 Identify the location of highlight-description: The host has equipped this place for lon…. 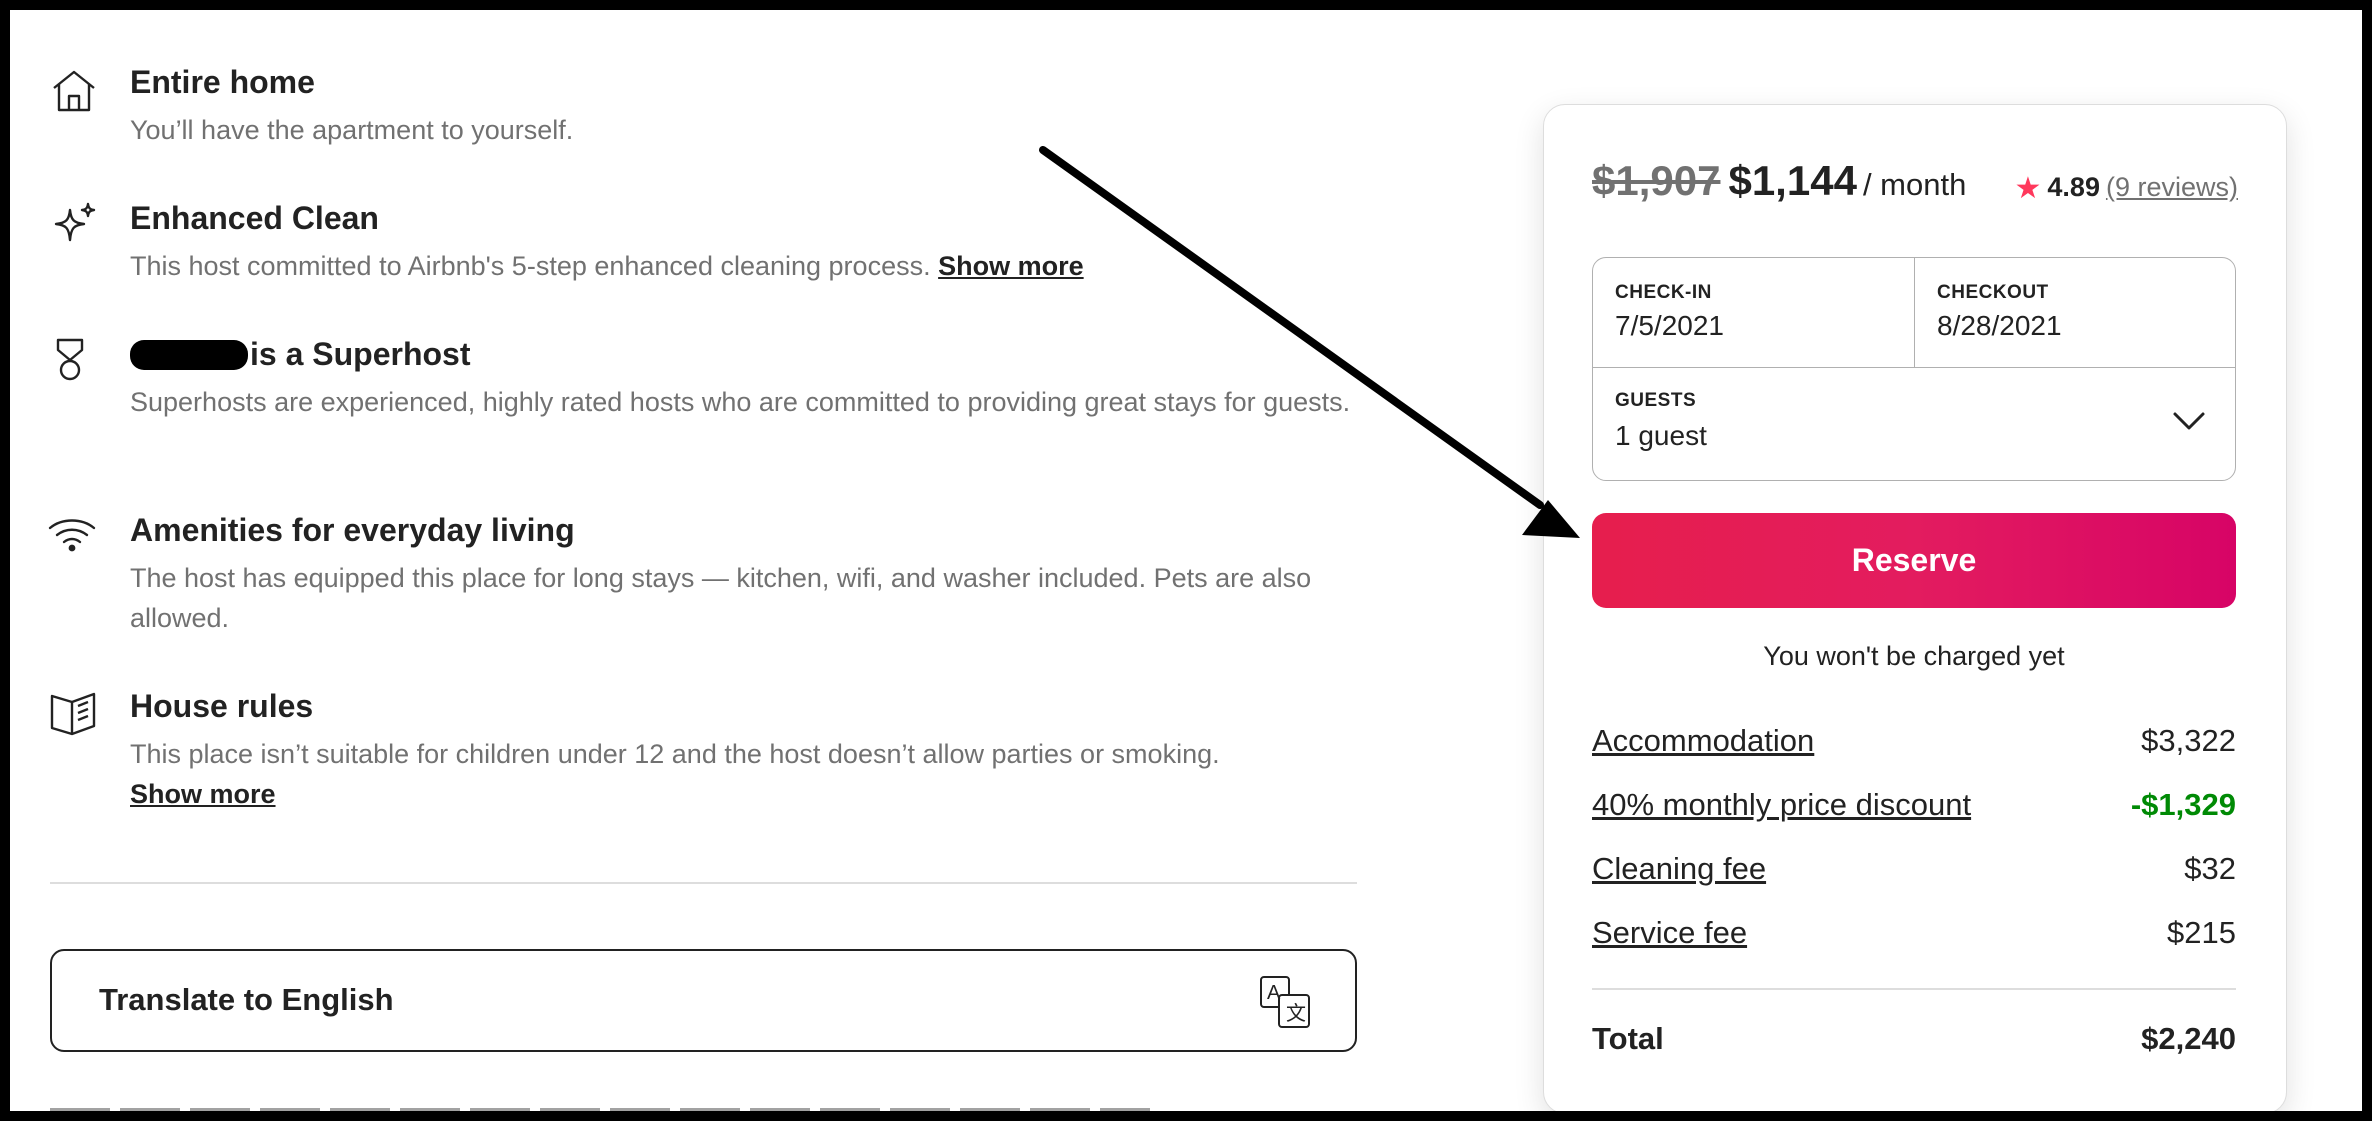
(721, 598).